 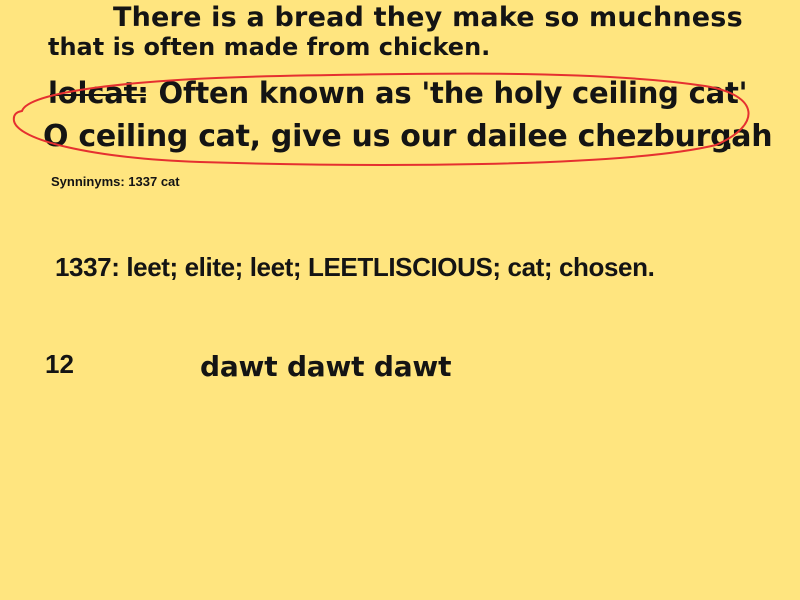 What do you see at coordinates (326, 366) in the screenshot?
I see `dawt-line: dawt dawt dawt` at bounding box center [326, 366].